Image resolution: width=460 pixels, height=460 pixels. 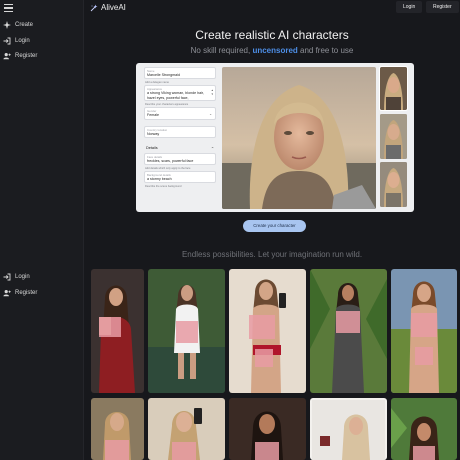 I want to click on sidebar-item-create: Create, so click(x=18, y=25).